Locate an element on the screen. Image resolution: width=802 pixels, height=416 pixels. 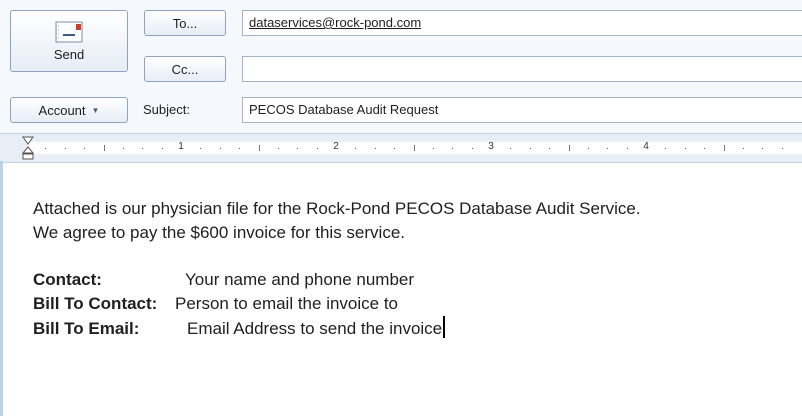
account-button: Account ▼ is located at coordinates (69, 110).